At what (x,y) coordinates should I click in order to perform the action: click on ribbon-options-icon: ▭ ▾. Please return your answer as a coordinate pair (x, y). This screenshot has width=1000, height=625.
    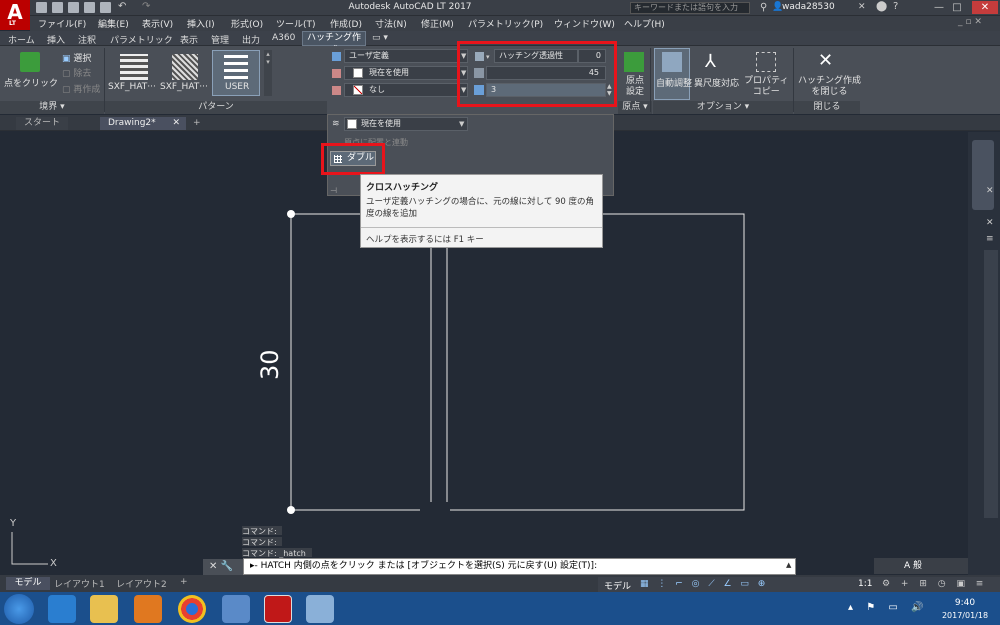
    Looking at the image, I should click on (380, 38).